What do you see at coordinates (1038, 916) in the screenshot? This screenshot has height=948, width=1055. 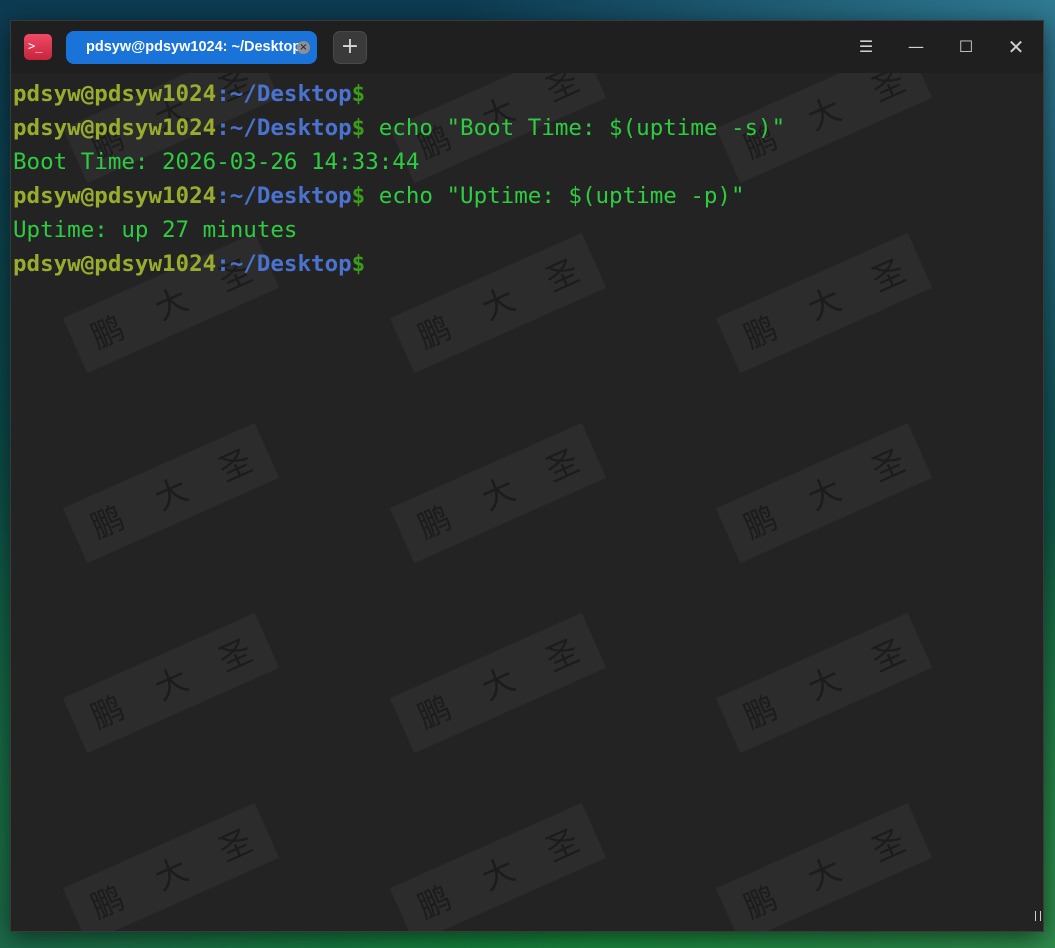 I see `scroll-indicator-icon` at bounding box center [1038, 916].